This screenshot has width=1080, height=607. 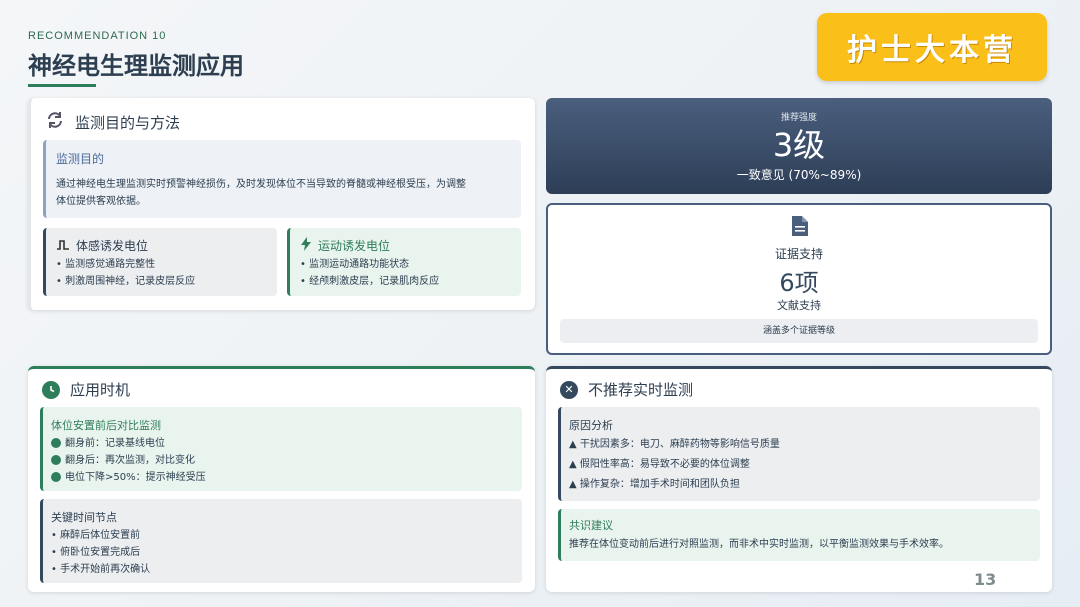 I want to click on list-item: 翻身后：再次监测，对比变化, so click(x=128, y=460).